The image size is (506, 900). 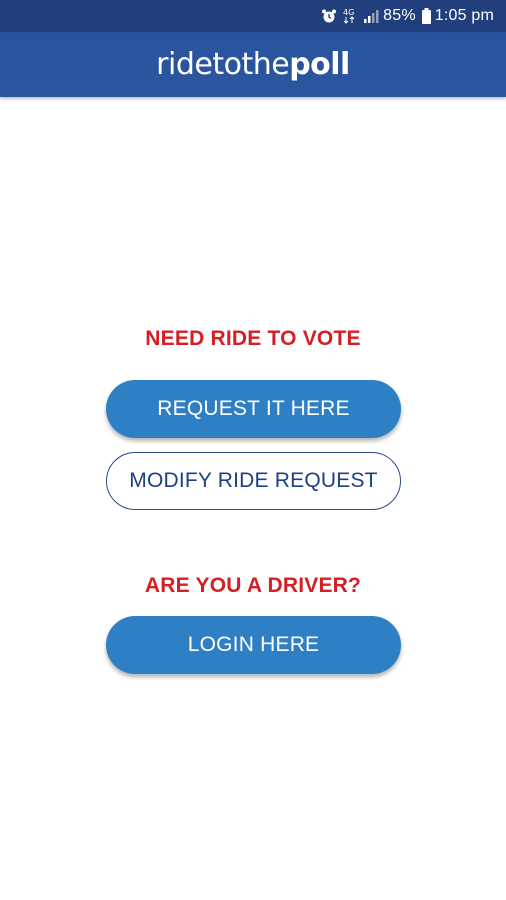 I want to click on app-title-light: ridetothe, so click(x=223, y=64).